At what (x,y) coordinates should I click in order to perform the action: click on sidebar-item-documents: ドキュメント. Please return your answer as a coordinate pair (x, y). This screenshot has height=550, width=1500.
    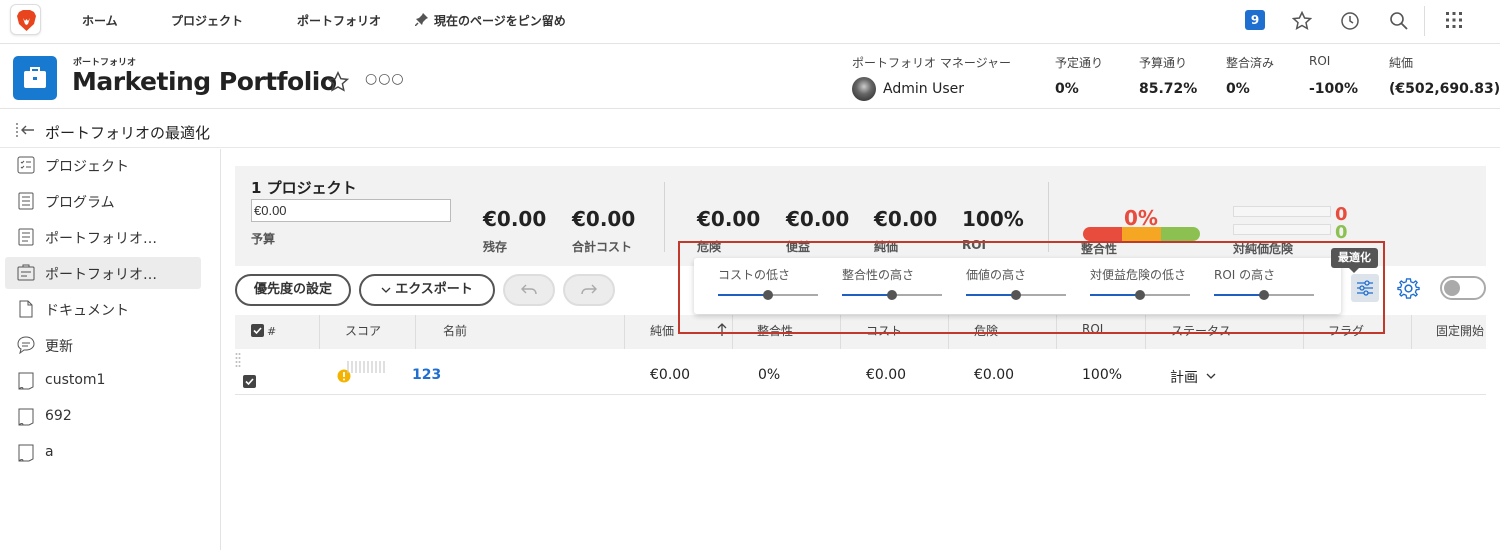
    Looking at the image, I should click on (103, 309).